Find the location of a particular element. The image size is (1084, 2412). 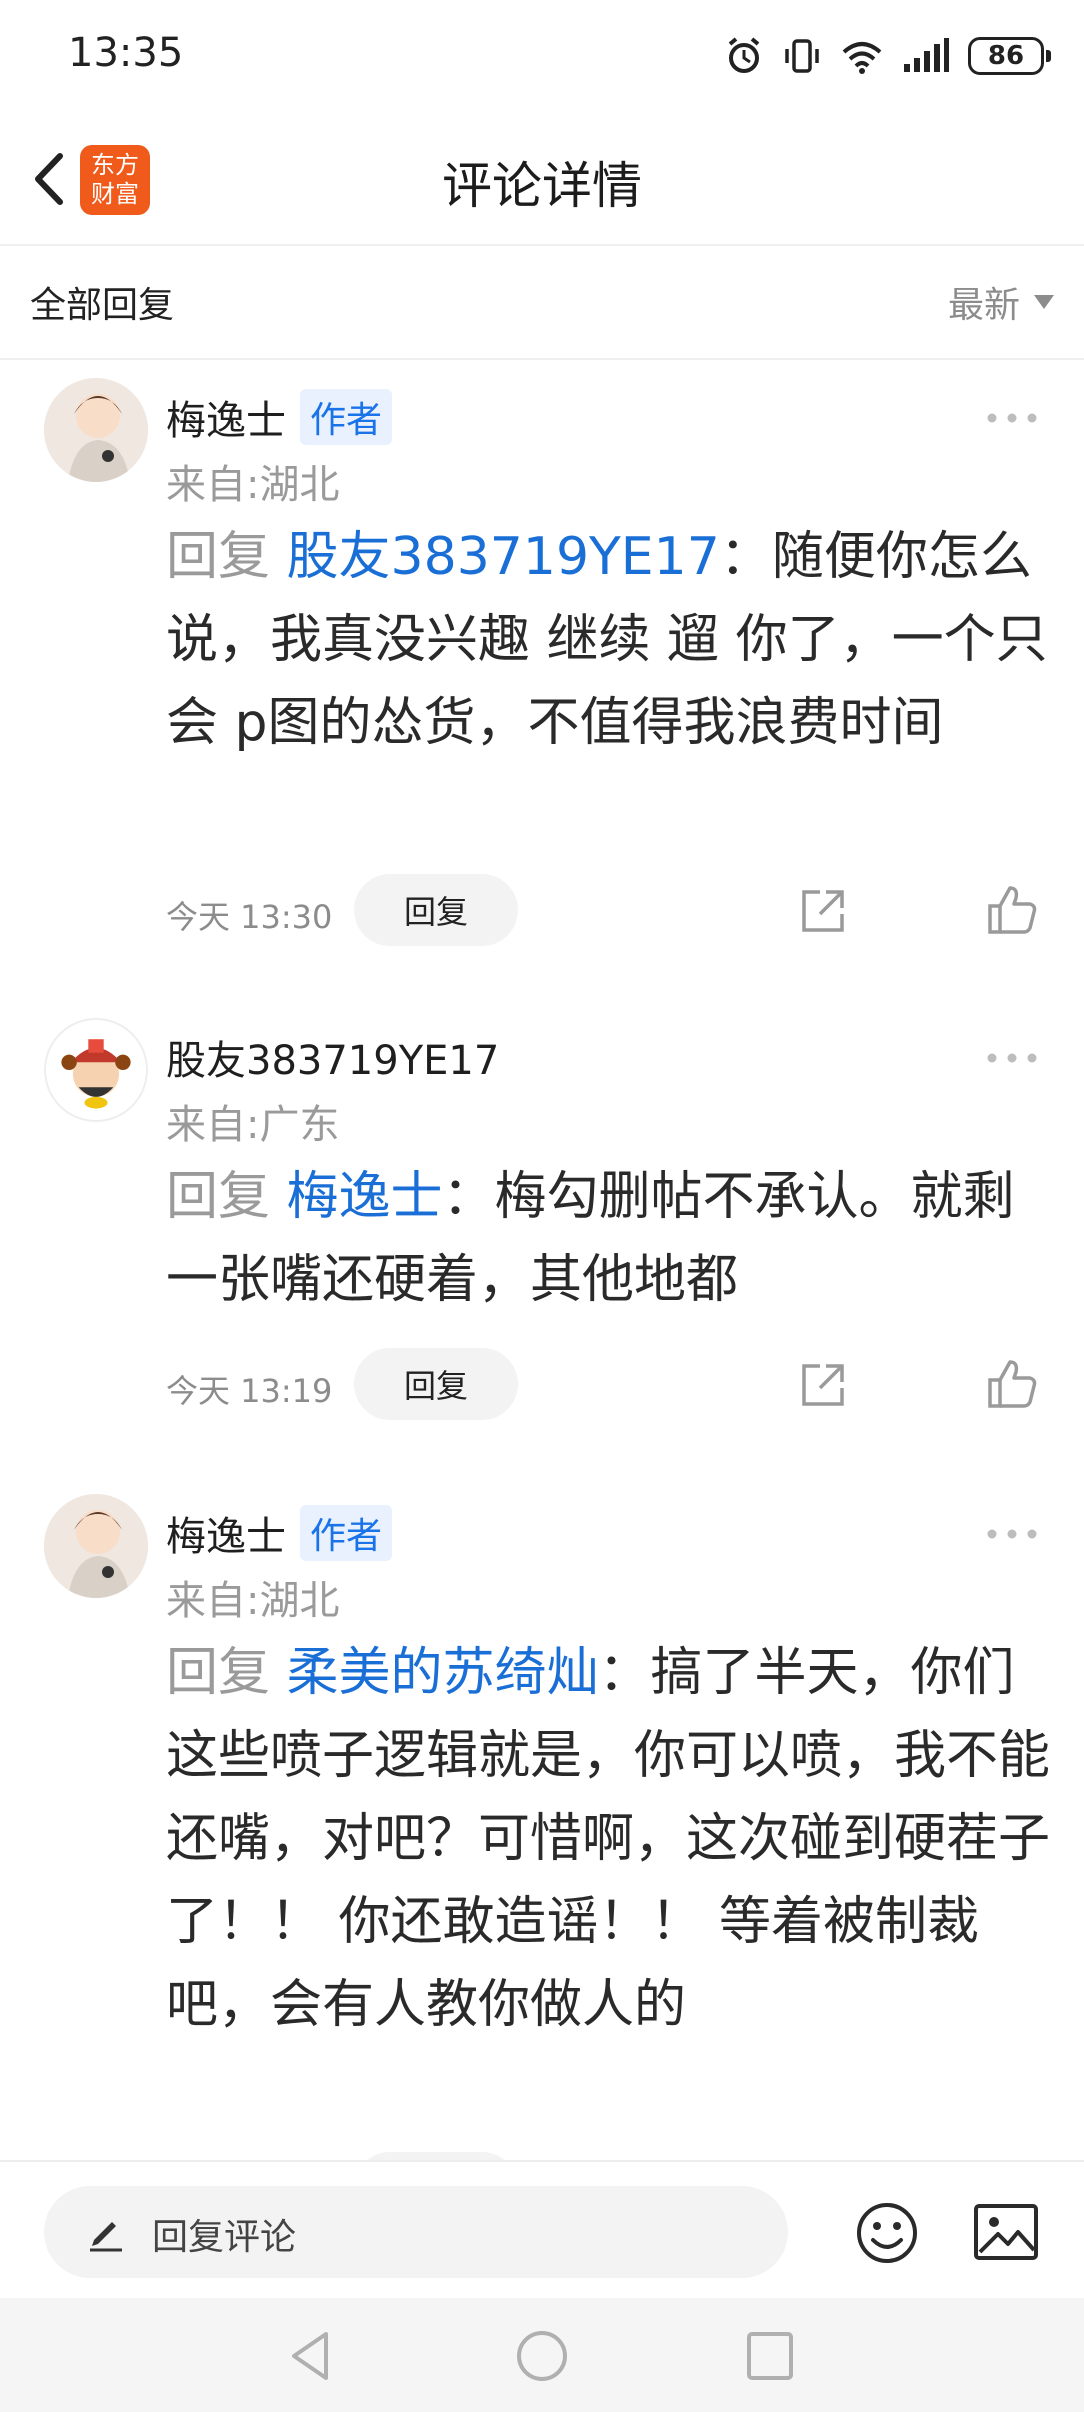

signal-icon is located at coordinates (926, 55).